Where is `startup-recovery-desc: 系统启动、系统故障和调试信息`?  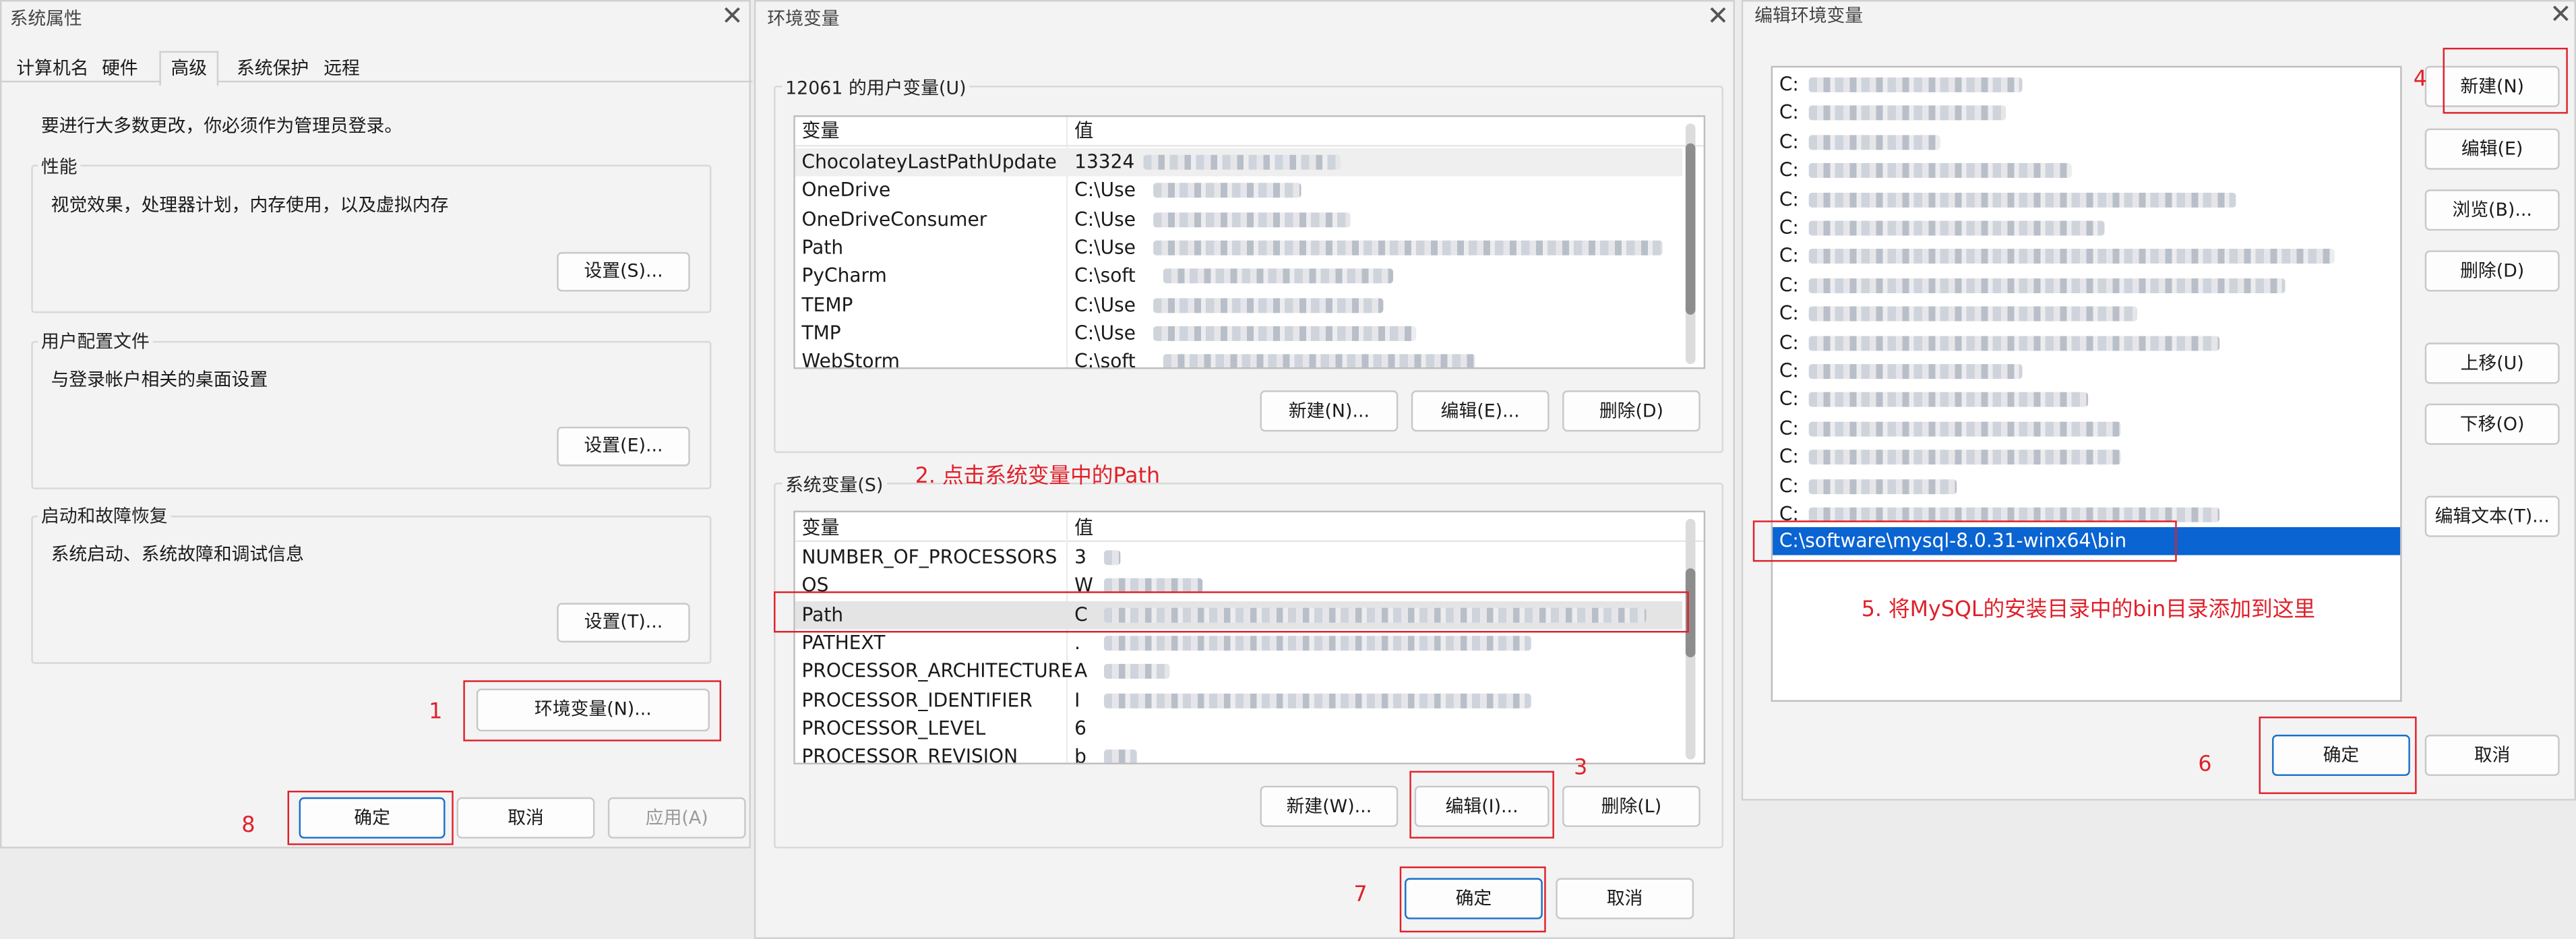 startup-recovery-desc: 系统启动、系统故障和调试信息 is located at coordinates (177, 554).